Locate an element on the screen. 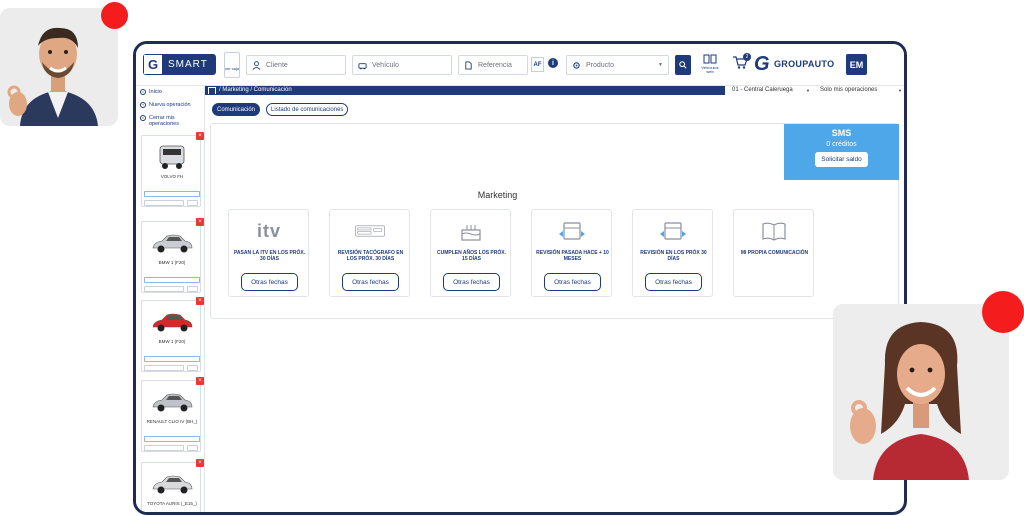 This screenshot has height=516, width=1024. vehicle-name: VOLVO FH is located at coordinates (172, 176).